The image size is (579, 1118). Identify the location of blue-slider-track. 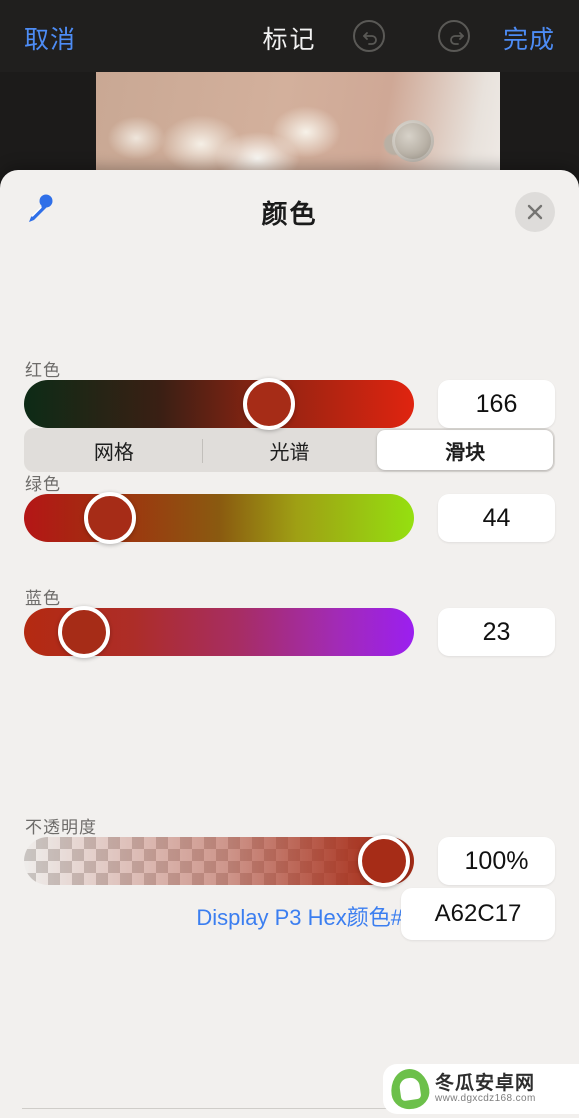
(219, 632).